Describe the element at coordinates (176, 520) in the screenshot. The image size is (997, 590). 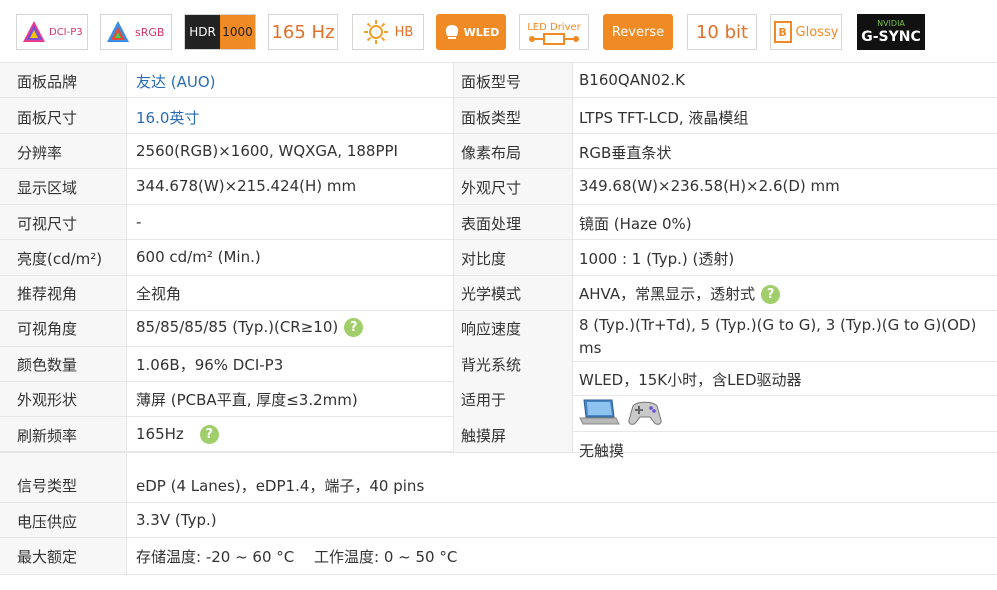
I see `voltage-value: 3.3V (Typ.)` at that location.